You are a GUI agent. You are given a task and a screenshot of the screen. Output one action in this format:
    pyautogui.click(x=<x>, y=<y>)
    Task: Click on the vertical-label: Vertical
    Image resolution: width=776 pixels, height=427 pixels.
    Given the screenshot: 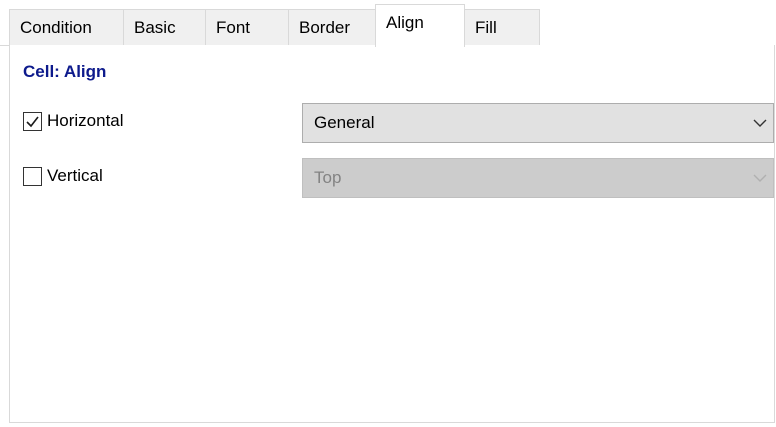 What is the action you would take?
    pyautogui.click(x=75, y=175)
    